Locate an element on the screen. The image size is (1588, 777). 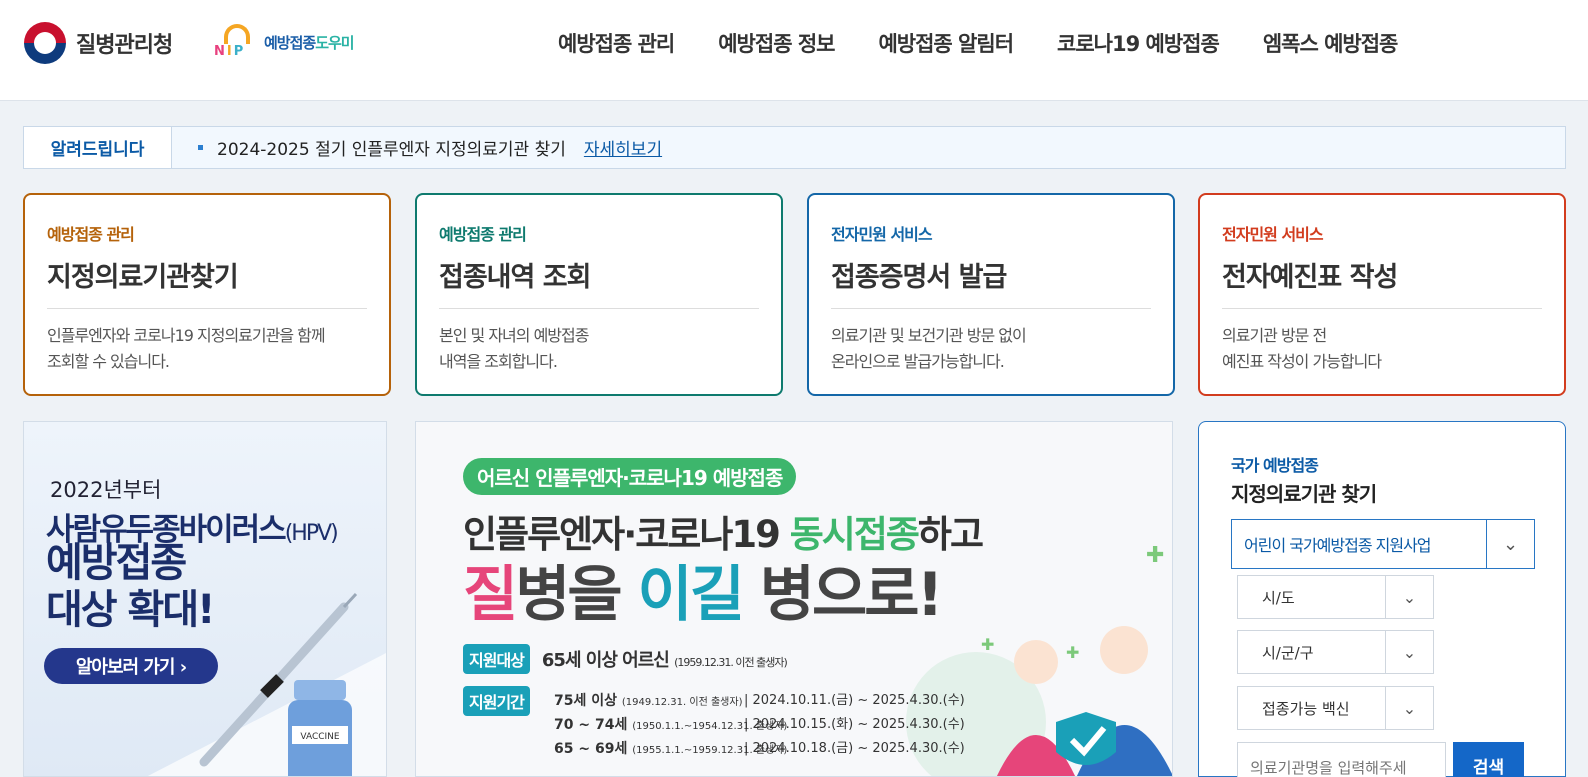
nav-mpox-vaccination: 엠폭스 예방접종 is located at coordinates (1331, 43).